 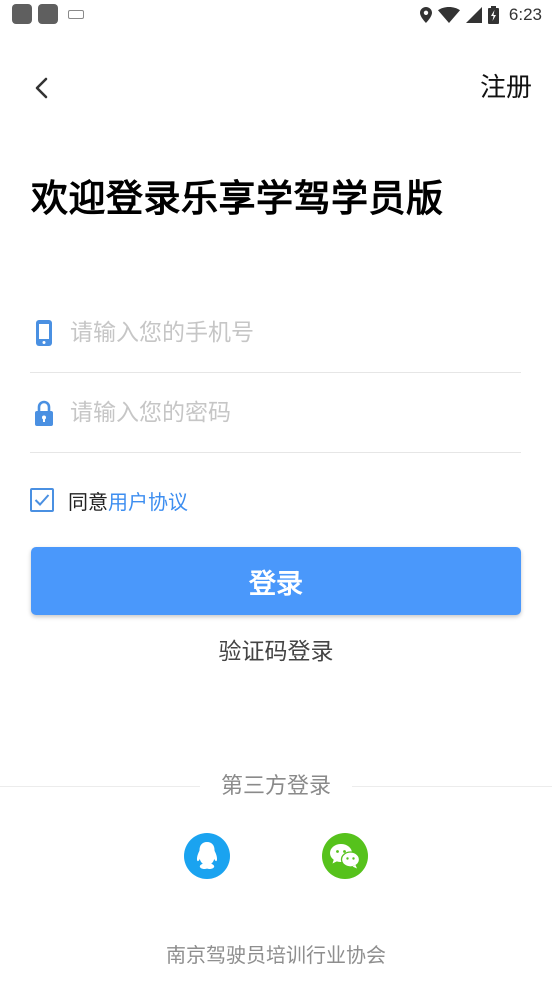 I want to click on clock-time: 6:23, so click(x=525, y=14).